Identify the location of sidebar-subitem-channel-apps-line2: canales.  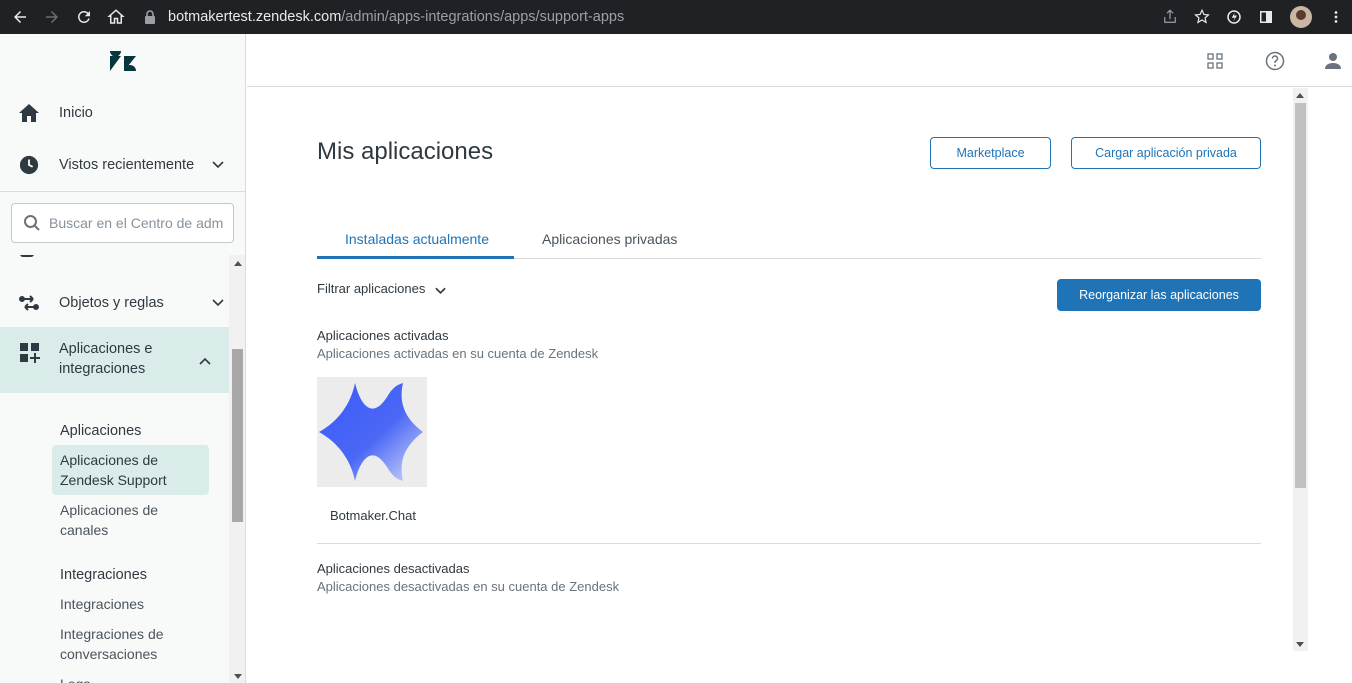
(84, 530).